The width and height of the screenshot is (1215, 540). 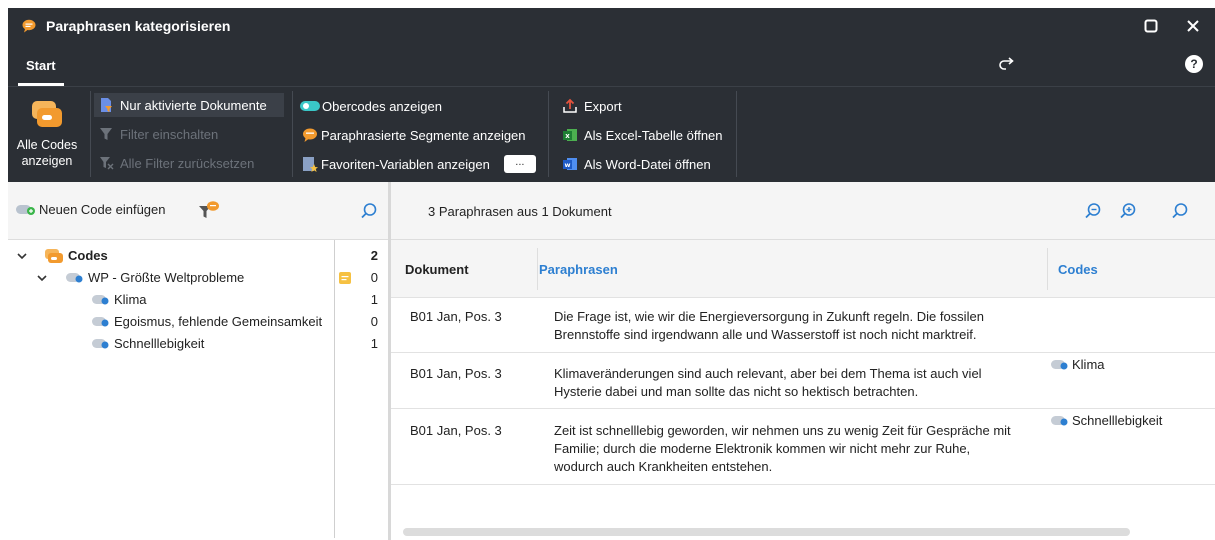 I want to click on table-header: Dokument Paraphrasen Codes, so click(x=803, y=269).